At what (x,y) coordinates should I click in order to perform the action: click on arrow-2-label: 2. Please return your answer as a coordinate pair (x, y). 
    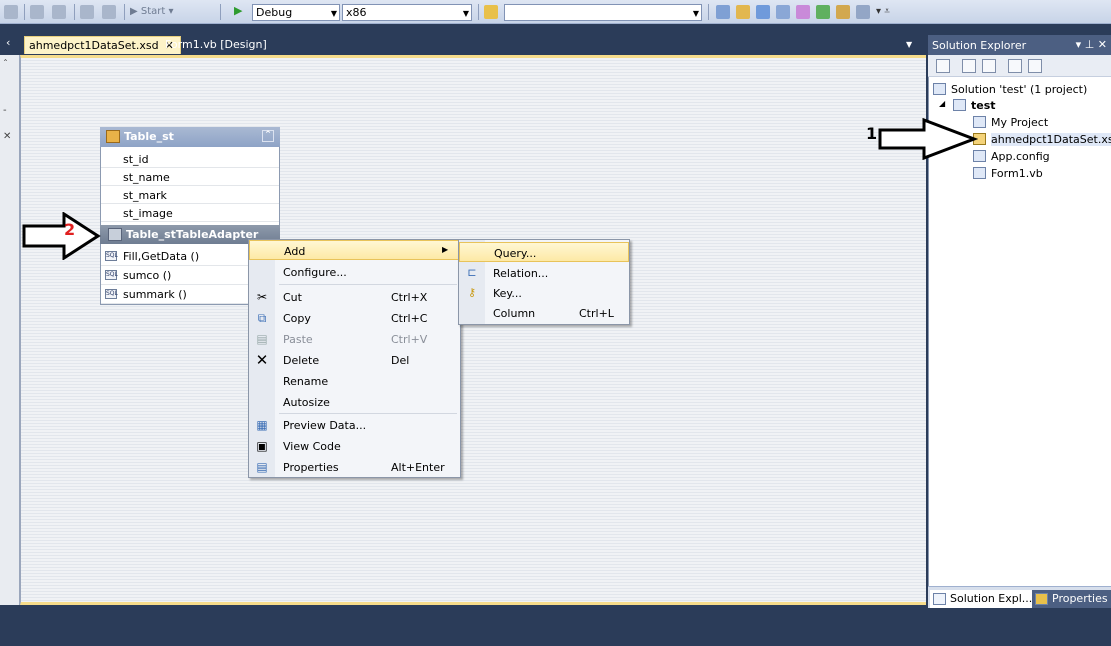
    Looking at the image, I should click on (70, 229).